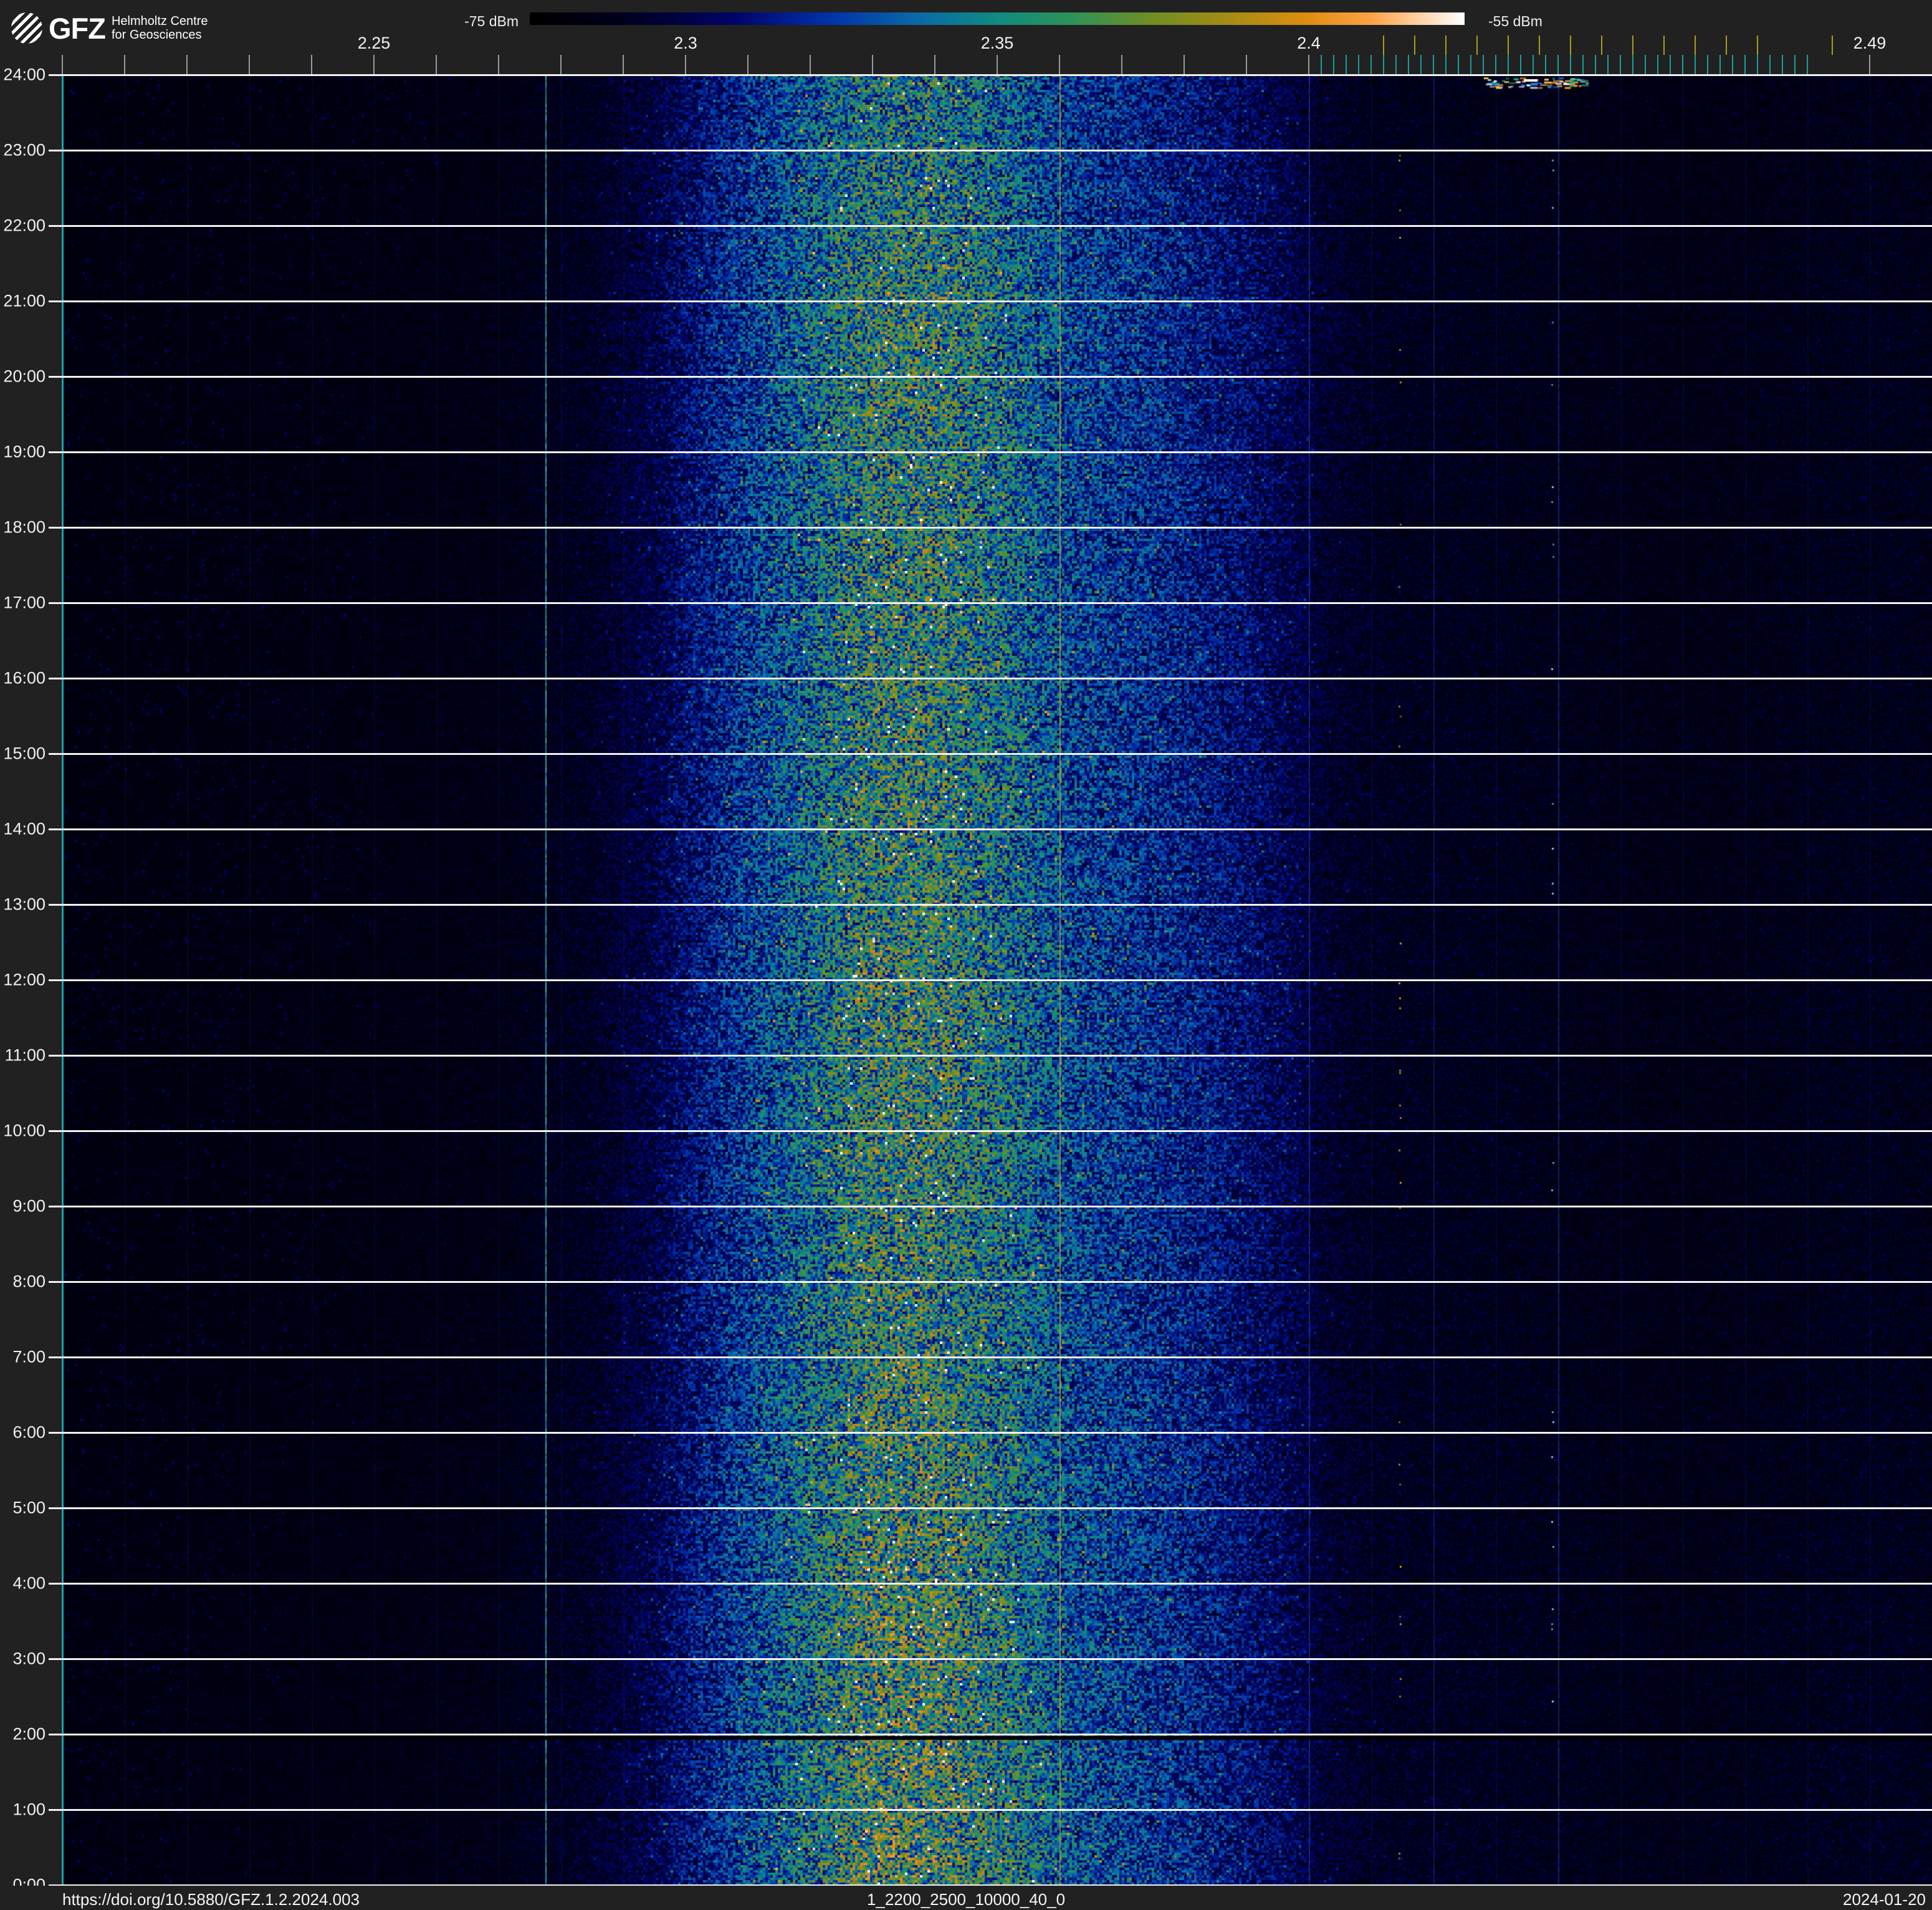  What do you see at coordinates (28, 1583) in the screenshot?
I see `hour-label: 4:00` at bounding box center [28, 1583].